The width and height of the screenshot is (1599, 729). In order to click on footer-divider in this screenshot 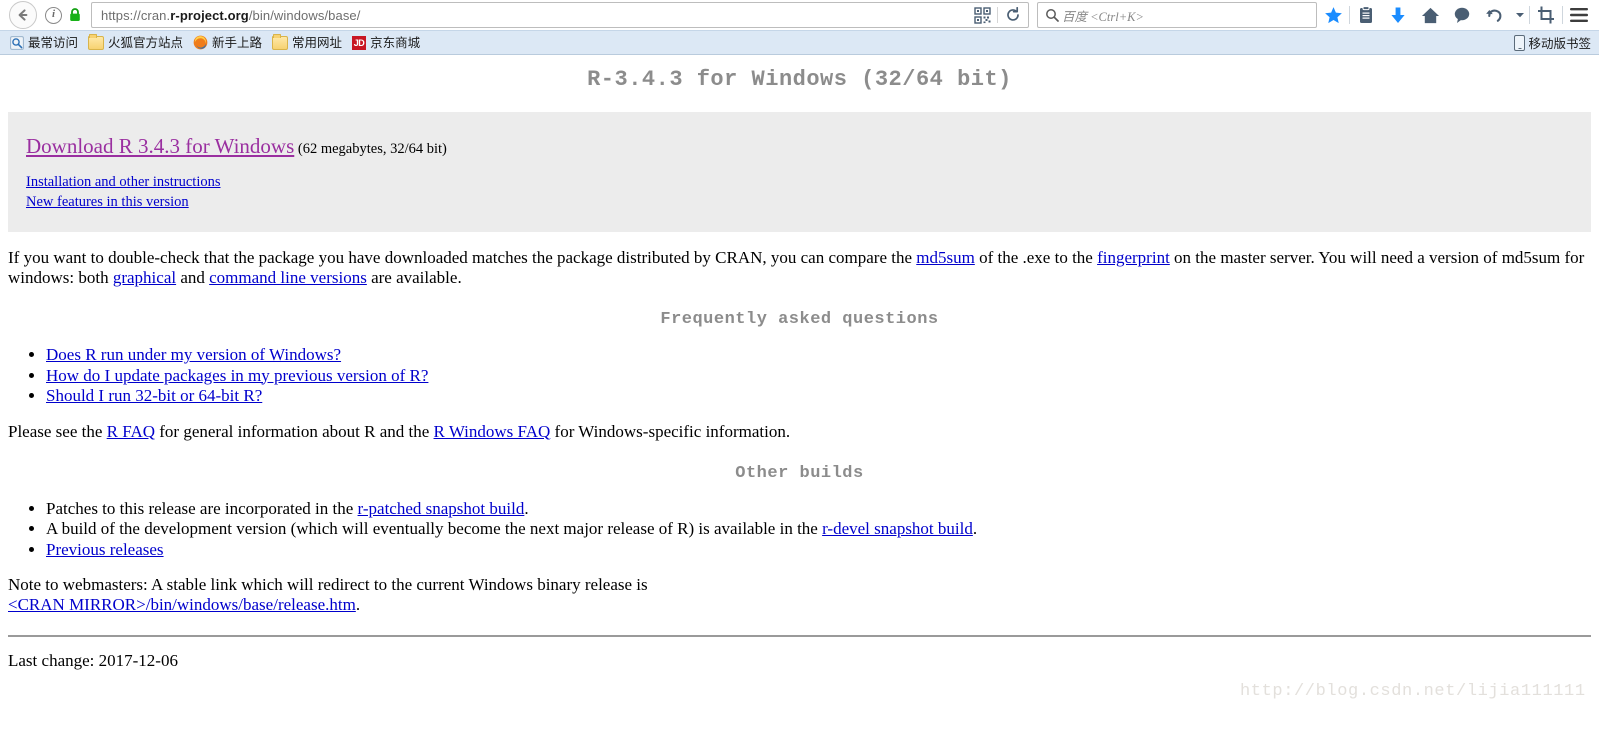, I will do `click(799, 636)`.